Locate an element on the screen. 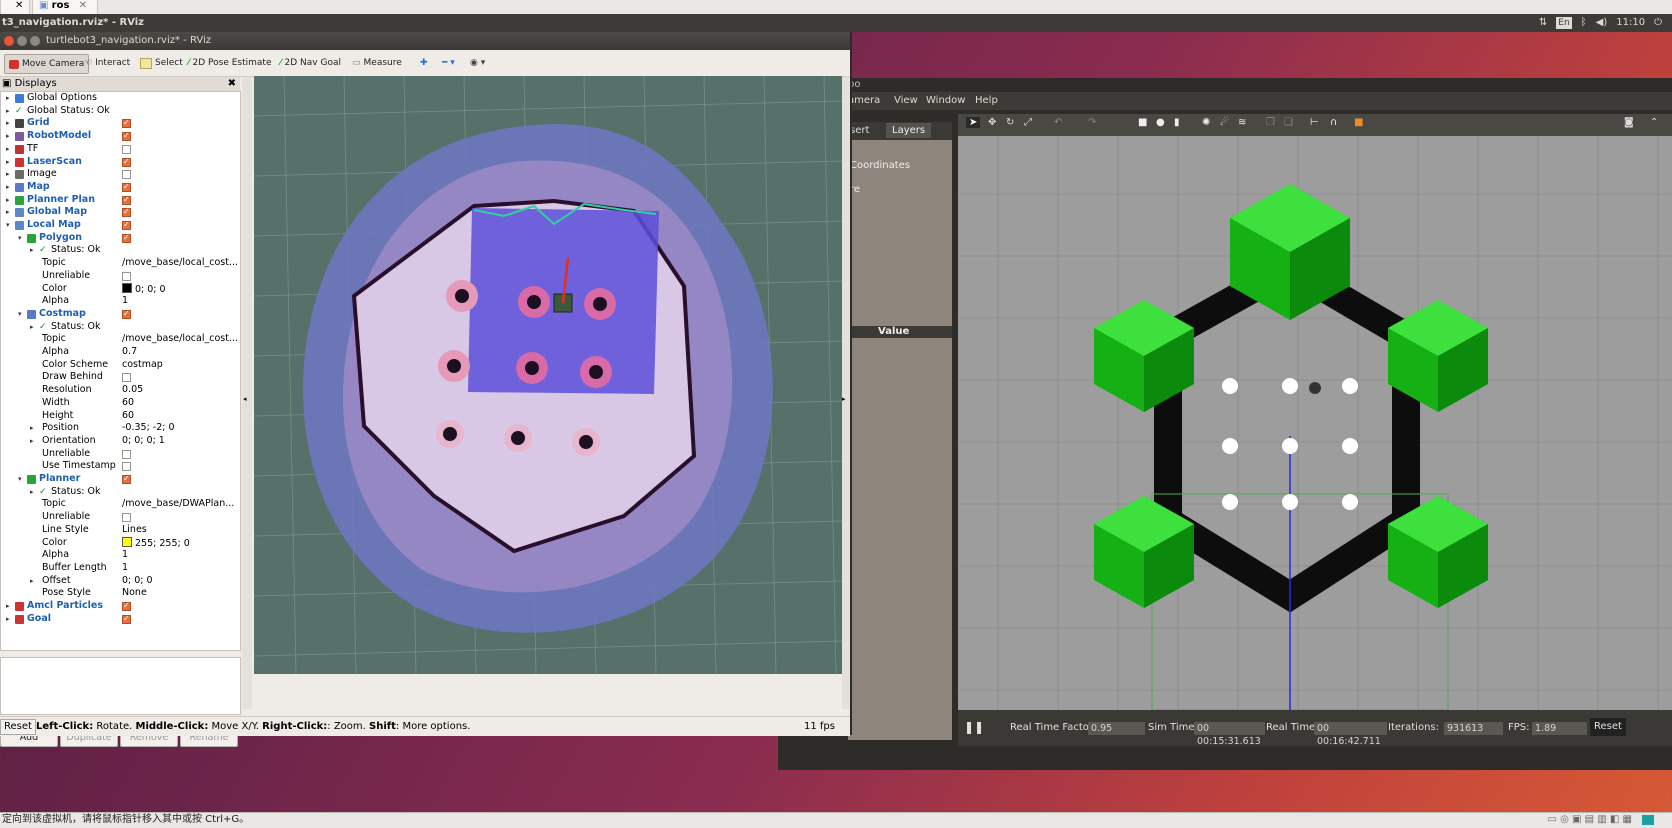 Image resolution: width=1672 pixels, height=828 pixels. world-item-coordinates: Coordinates is located at coordinates (880, 165).